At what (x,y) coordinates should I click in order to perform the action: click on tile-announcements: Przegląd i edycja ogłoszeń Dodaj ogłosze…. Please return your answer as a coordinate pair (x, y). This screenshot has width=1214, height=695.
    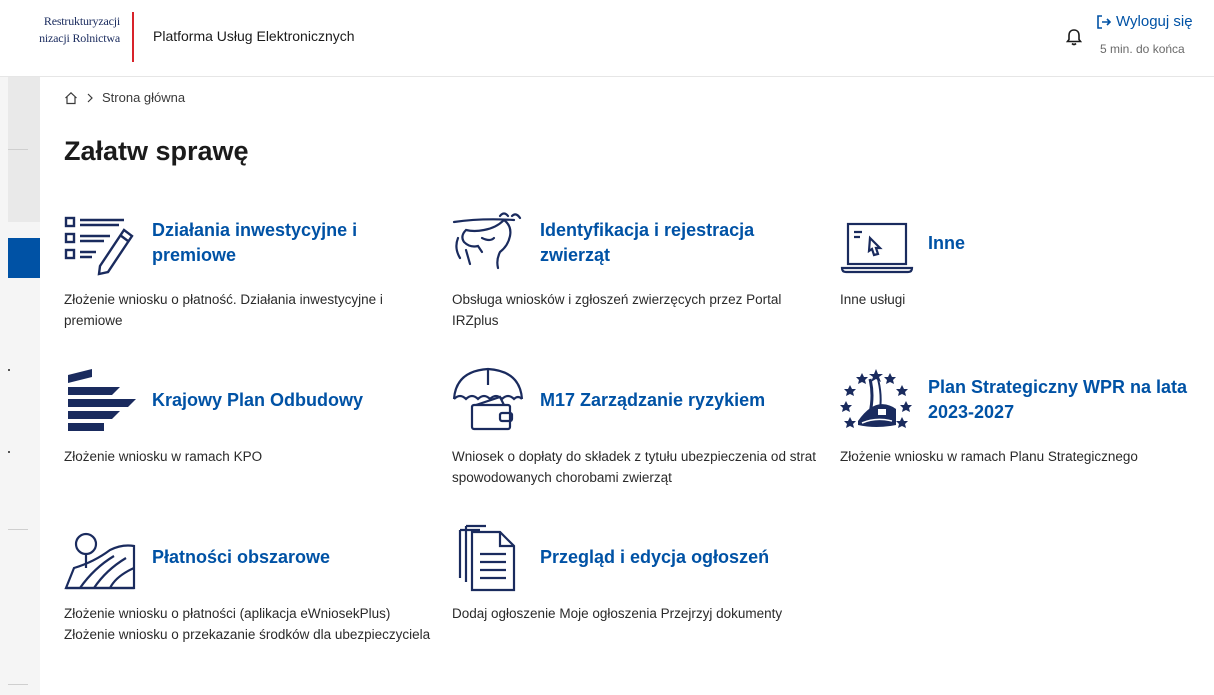
    Looking at the image, I should click on (637, 570).